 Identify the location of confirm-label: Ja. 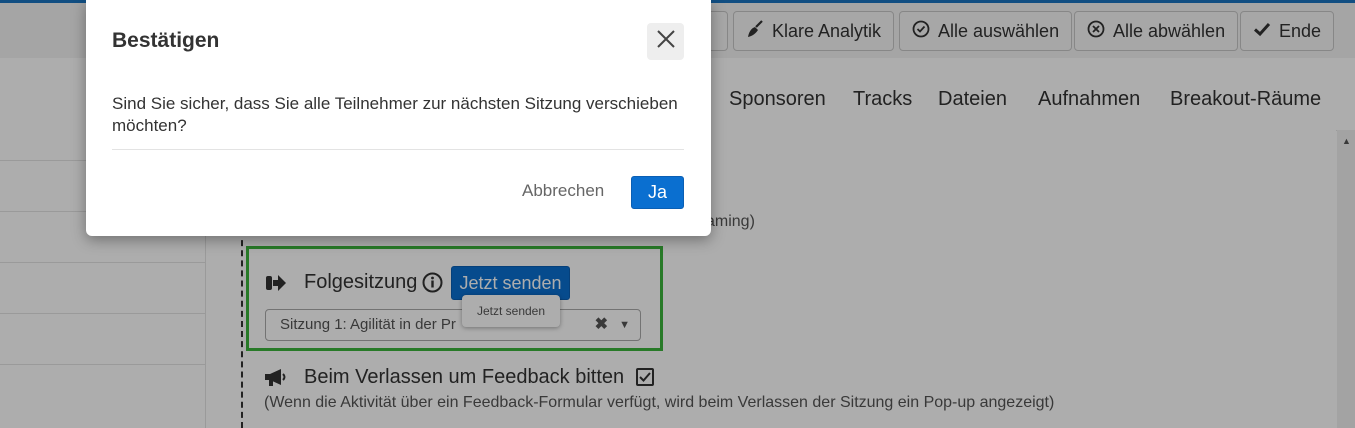
(657, 192).